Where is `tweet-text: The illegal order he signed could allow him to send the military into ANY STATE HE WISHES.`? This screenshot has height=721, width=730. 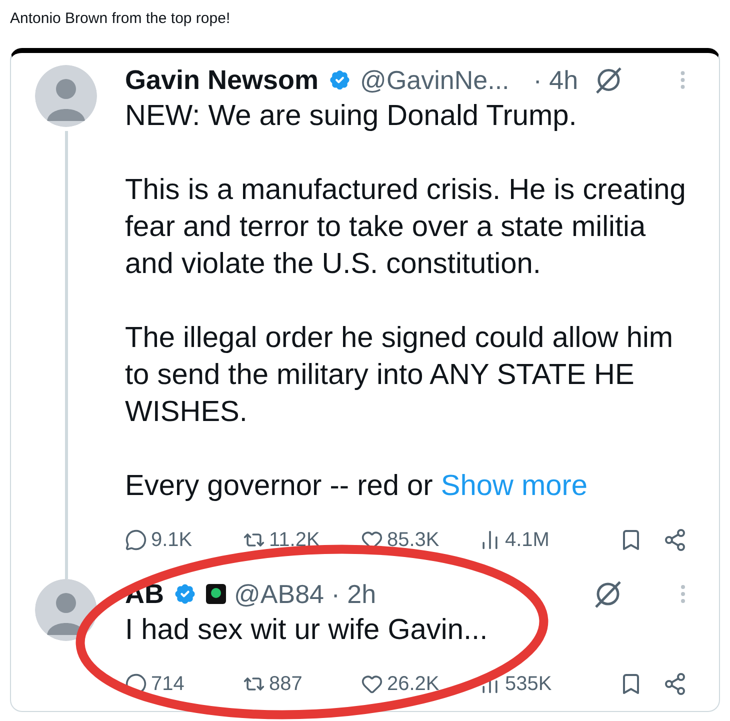
tweet-text: The illegal order he signed could allow him to send the military into ANY STATE HE WISHES. is located at coordinates (399, 375).